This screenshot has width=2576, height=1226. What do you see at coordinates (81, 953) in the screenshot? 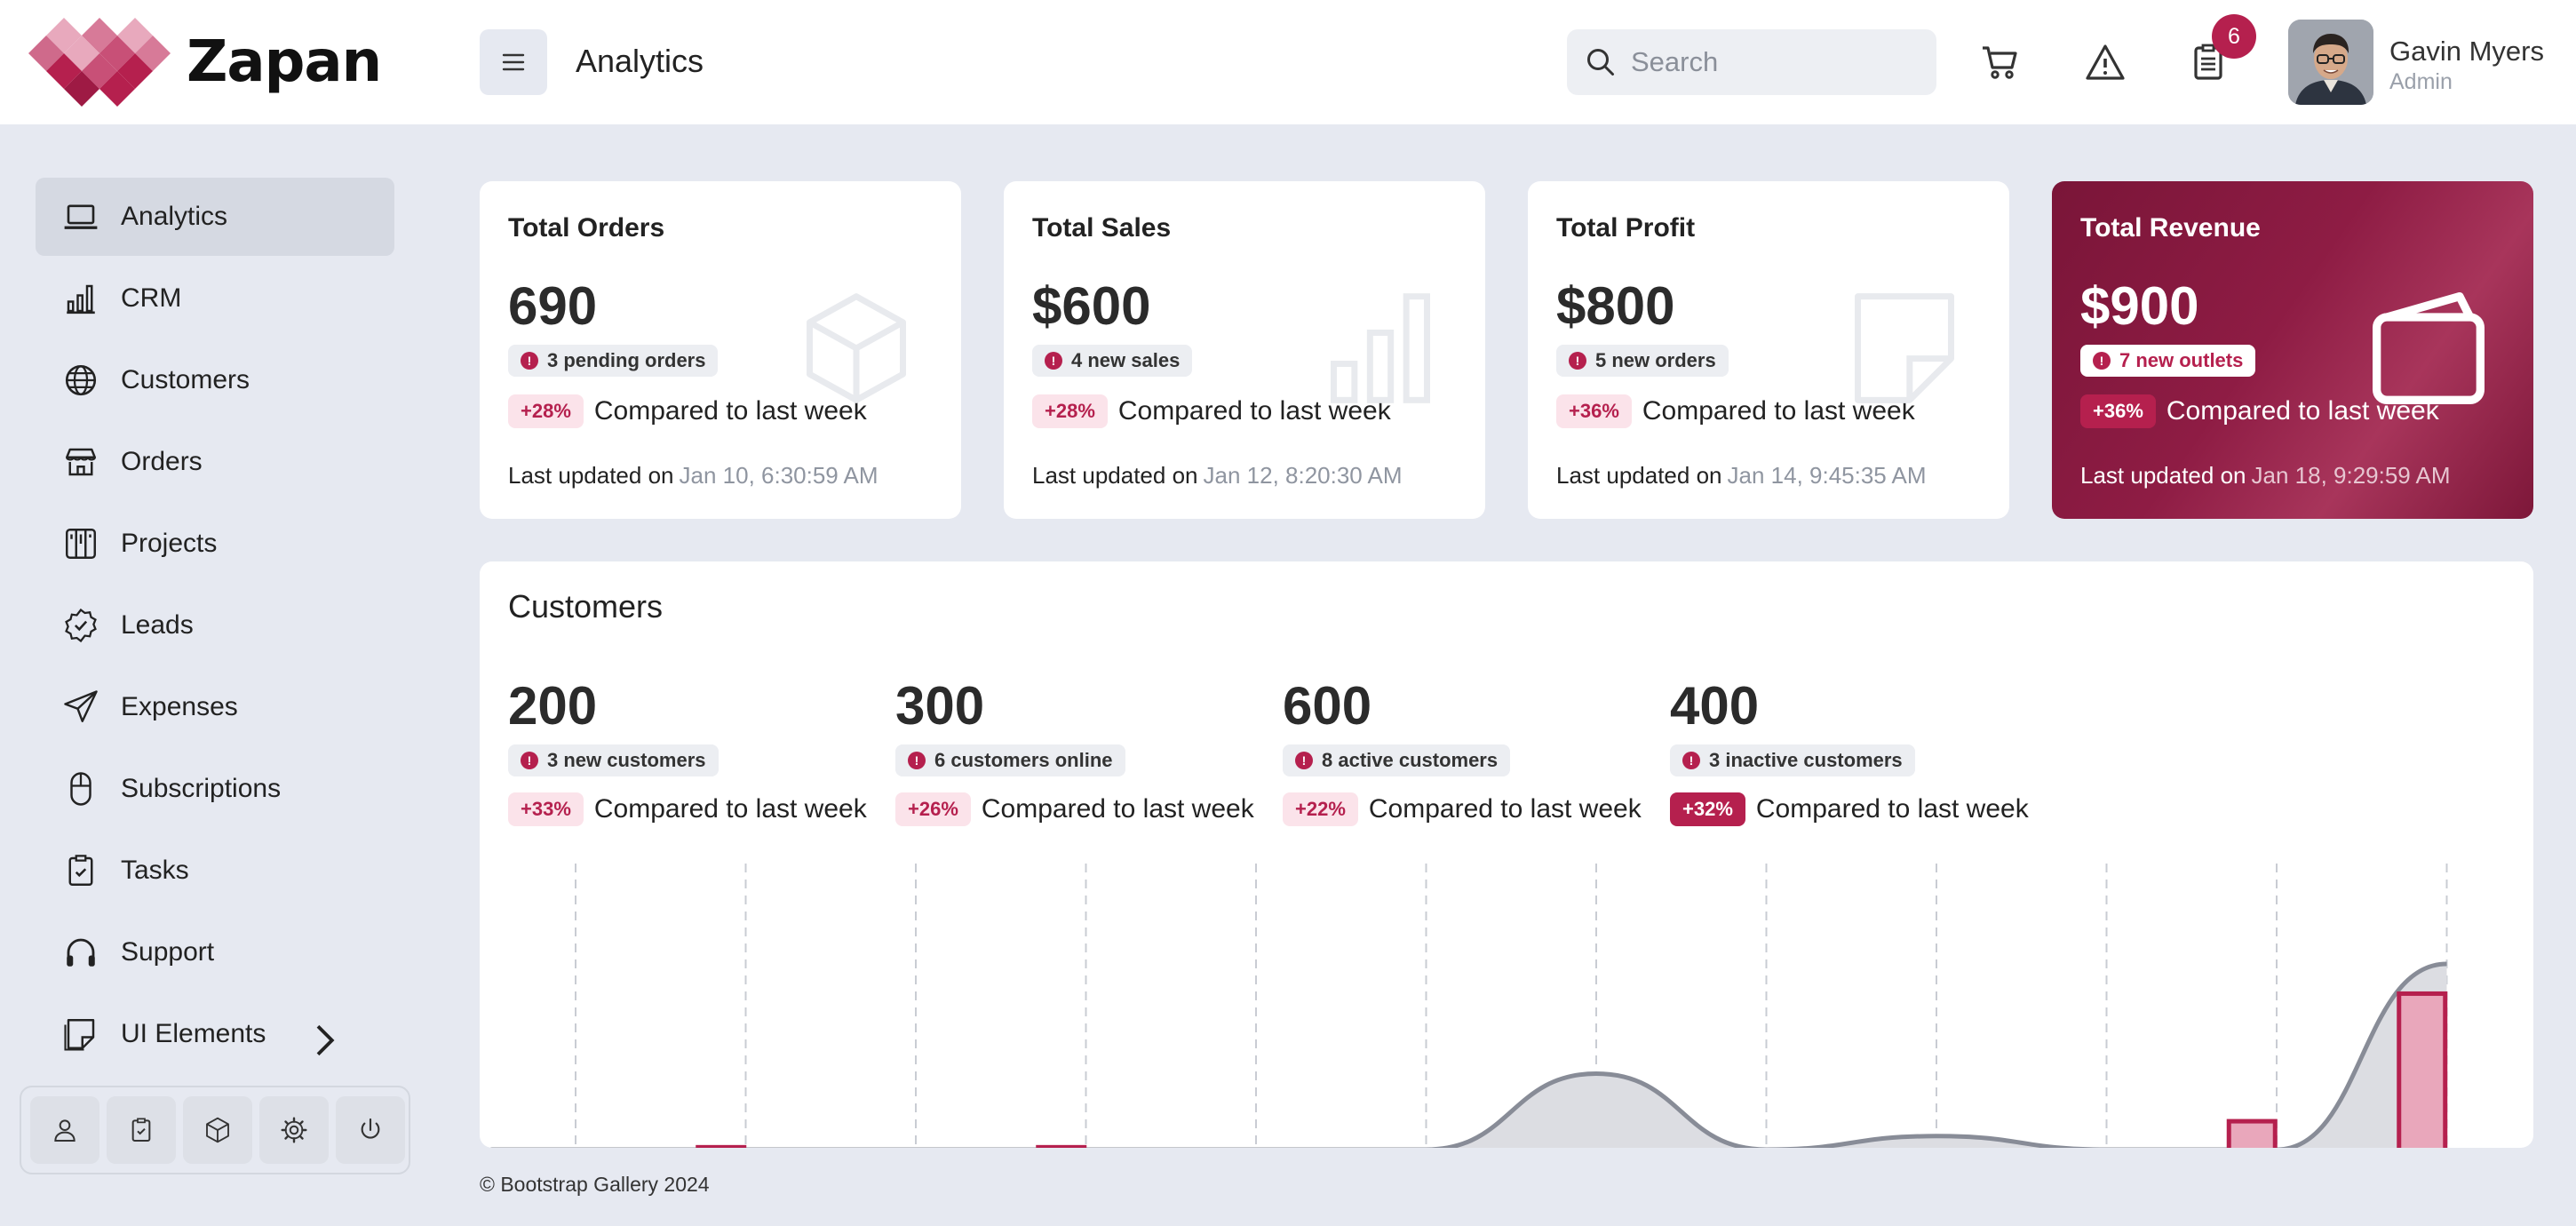
I see `headphones-icon` at bounding box center [81, 953].